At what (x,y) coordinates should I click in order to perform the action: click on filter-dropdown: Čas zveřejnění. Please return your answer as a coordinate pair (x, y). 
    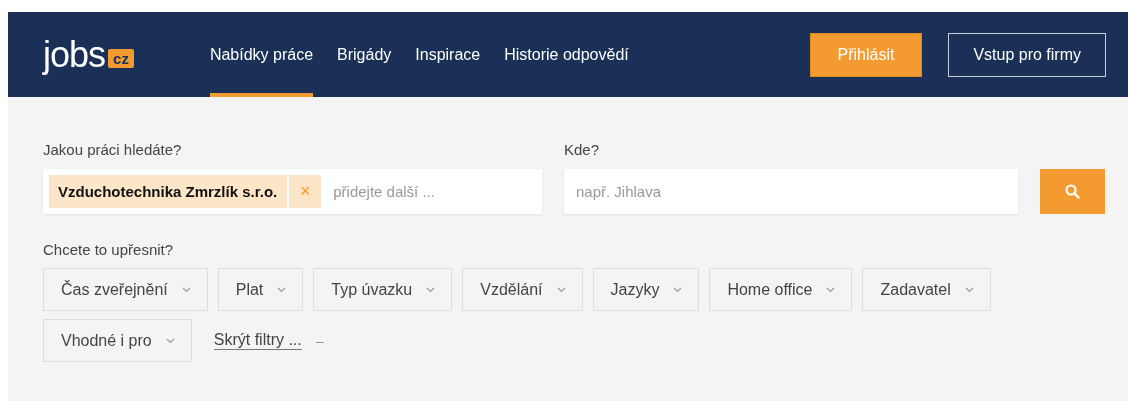
    Looking at the image, I should click on (125, 289).